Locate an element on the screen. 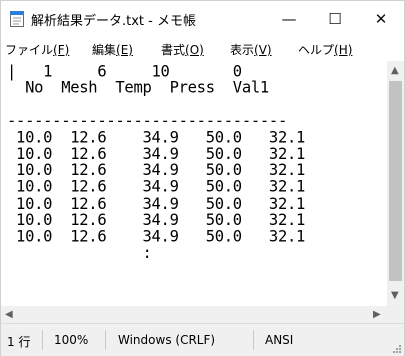 This screenshot has width=405, height=356. notepad-icon is located at coordinates (17, 19).